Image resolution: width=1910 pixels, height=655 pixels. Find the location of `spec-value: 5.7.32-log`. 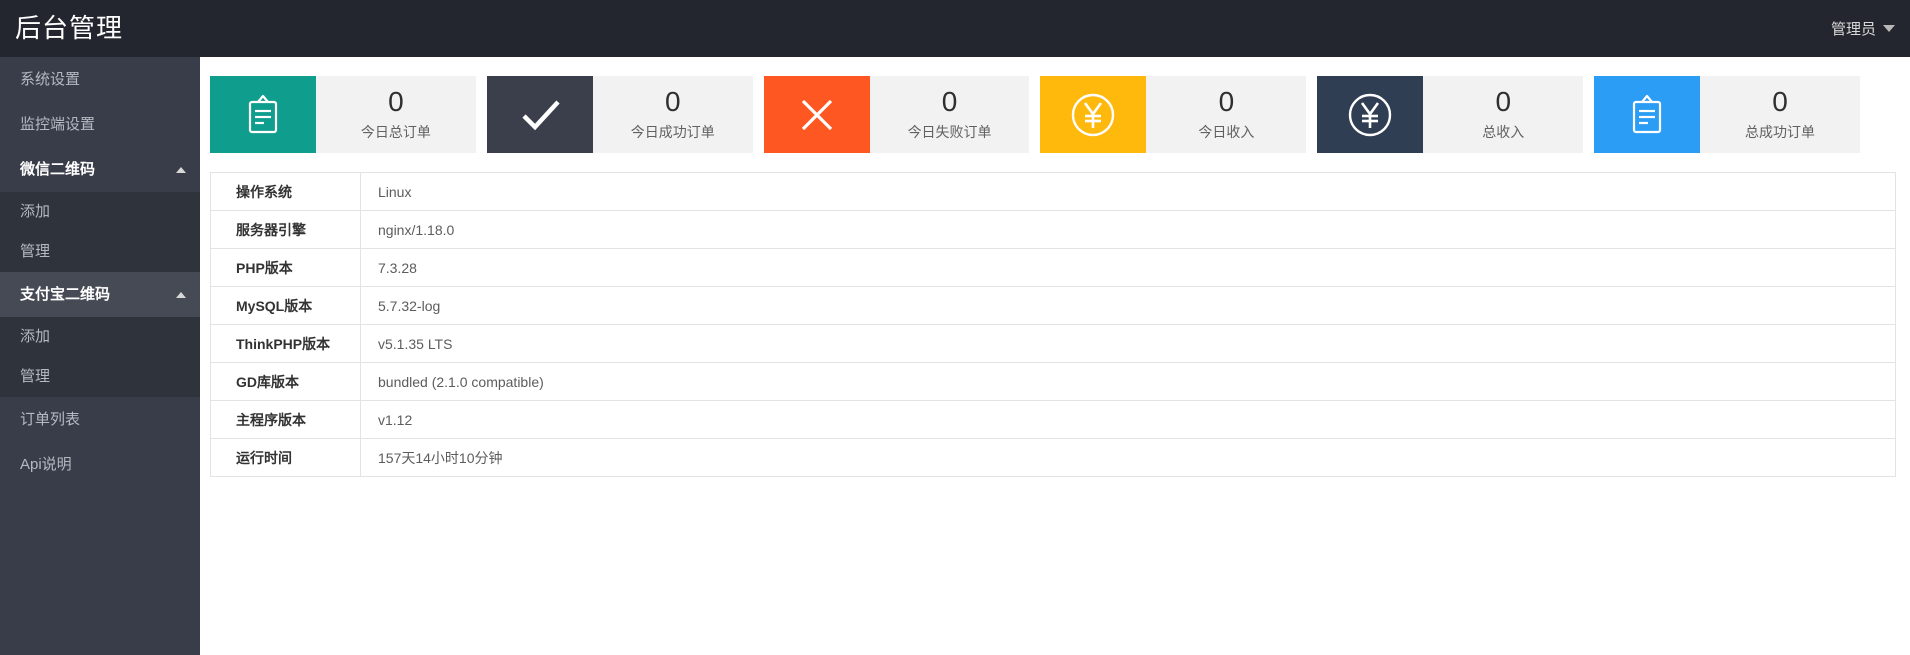

spec-value: 5.7.32-log is located at coordinates (1128, 305).